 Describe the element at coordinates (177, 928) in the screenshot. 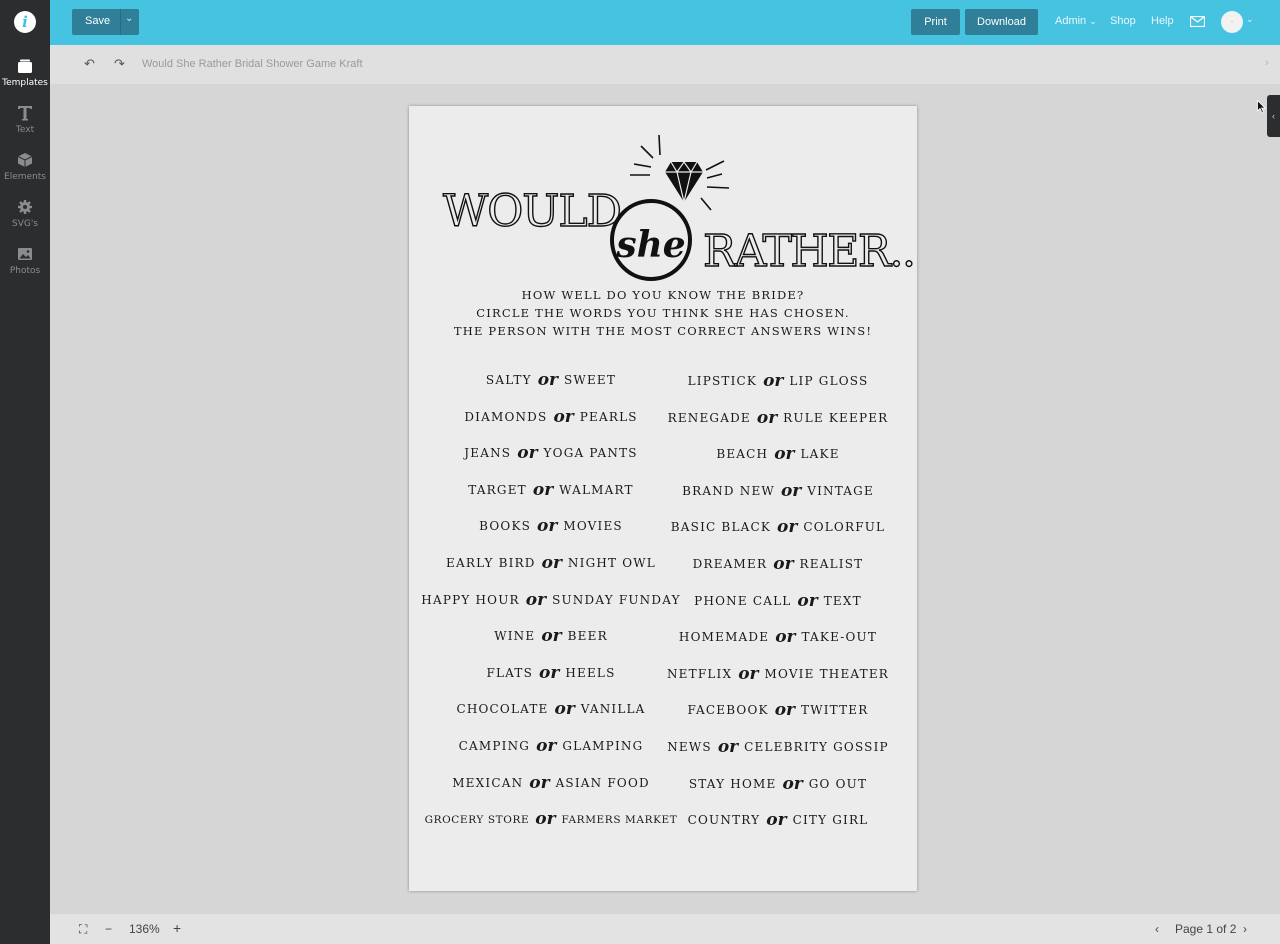

I see `zoom-in-button: +` at that location.